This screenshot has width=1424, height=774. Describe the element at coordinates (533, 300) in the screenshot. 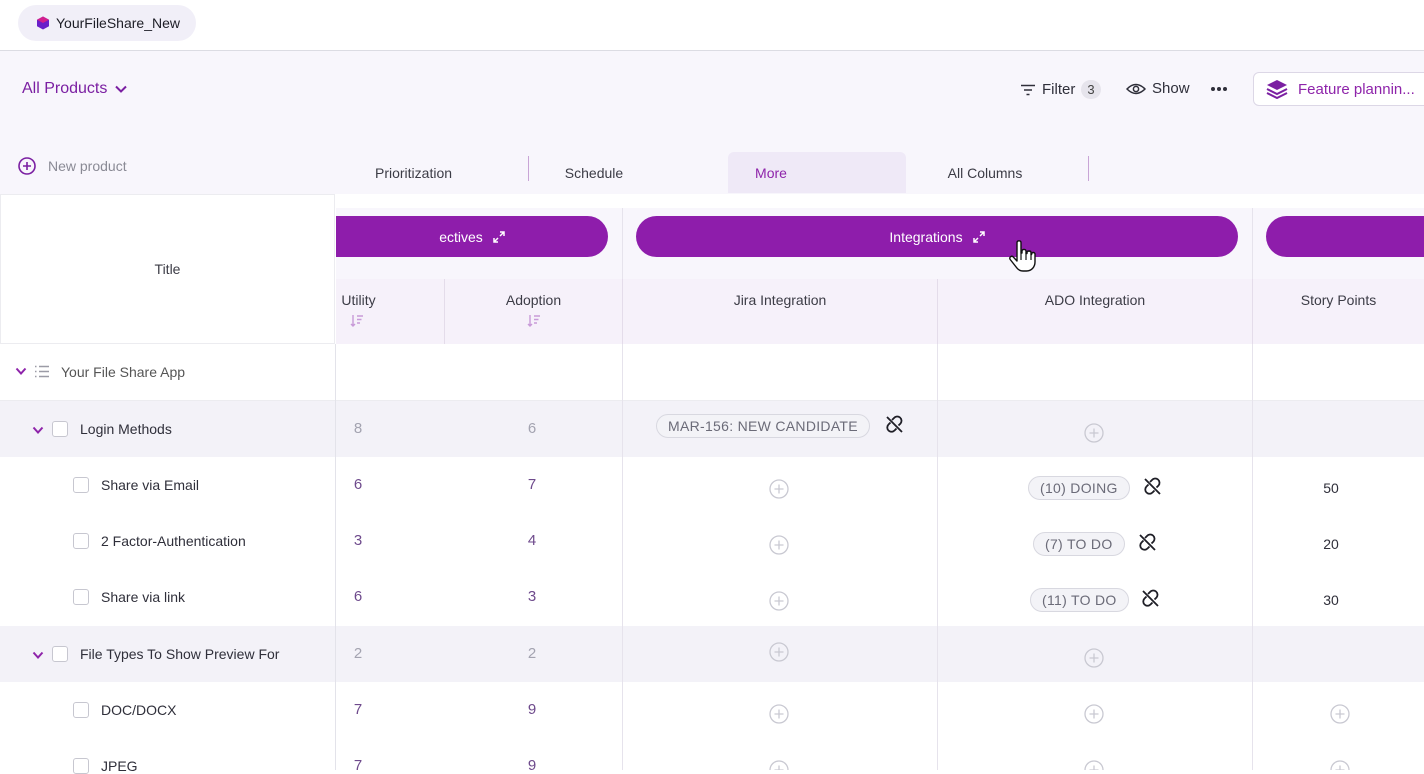

I see `column-label: Adoption` at that location.